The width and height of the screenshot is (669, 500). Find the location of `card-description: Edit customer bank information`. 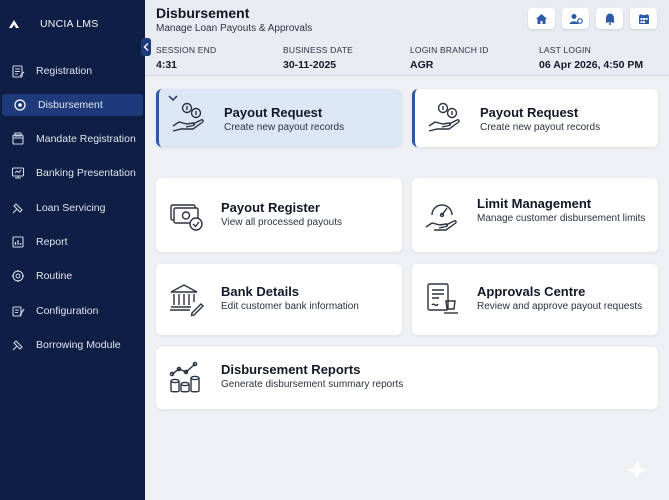

card-description: Edit customer bank information is located at coordinates (290, 306).